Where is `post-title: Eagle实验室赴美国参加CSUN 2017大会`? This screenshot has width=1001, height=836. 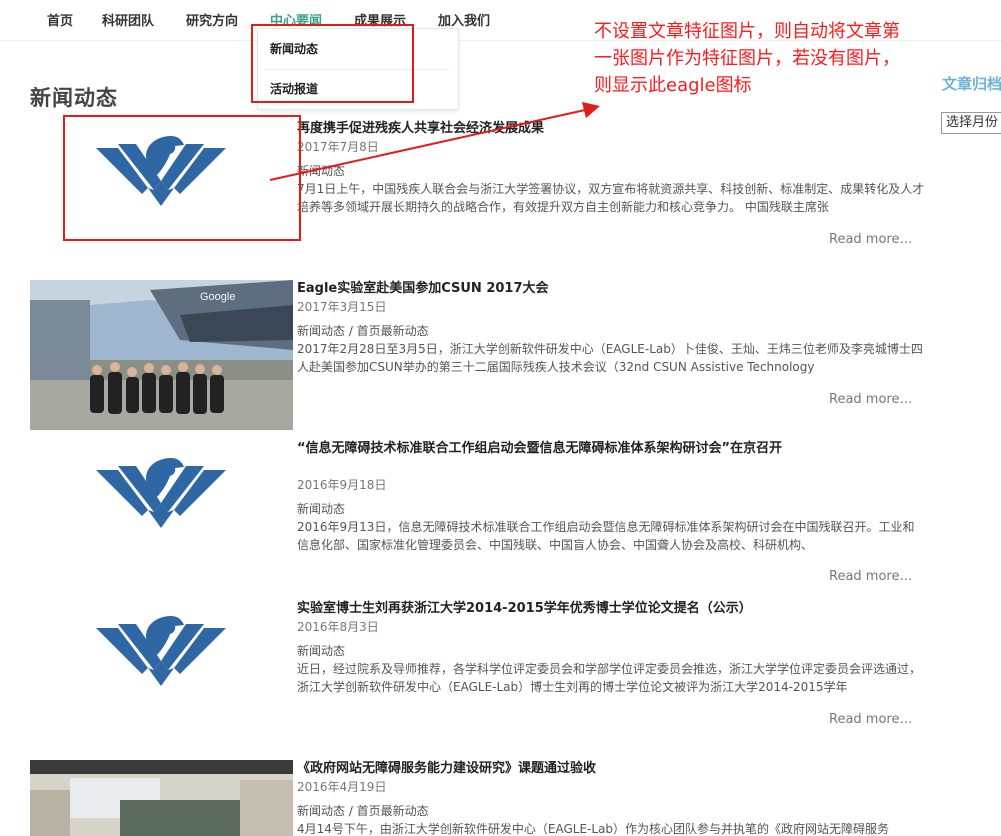 post-title: Eagle实验室赴美国参加CSUN 2017大会 is located at coordinates (423, 289).